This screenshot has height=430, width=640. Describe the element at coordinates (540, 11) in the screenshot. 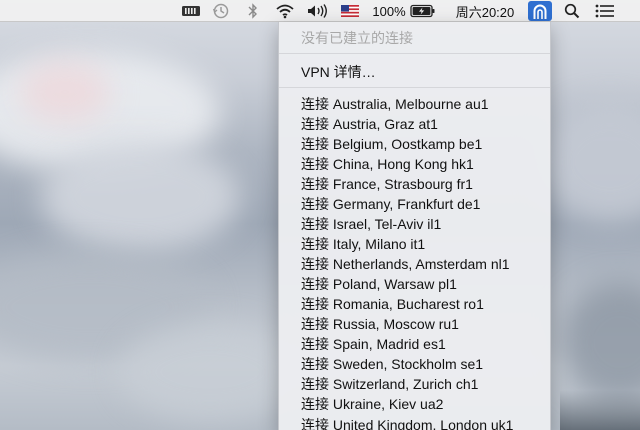

I see `vpn-icon` at that location.